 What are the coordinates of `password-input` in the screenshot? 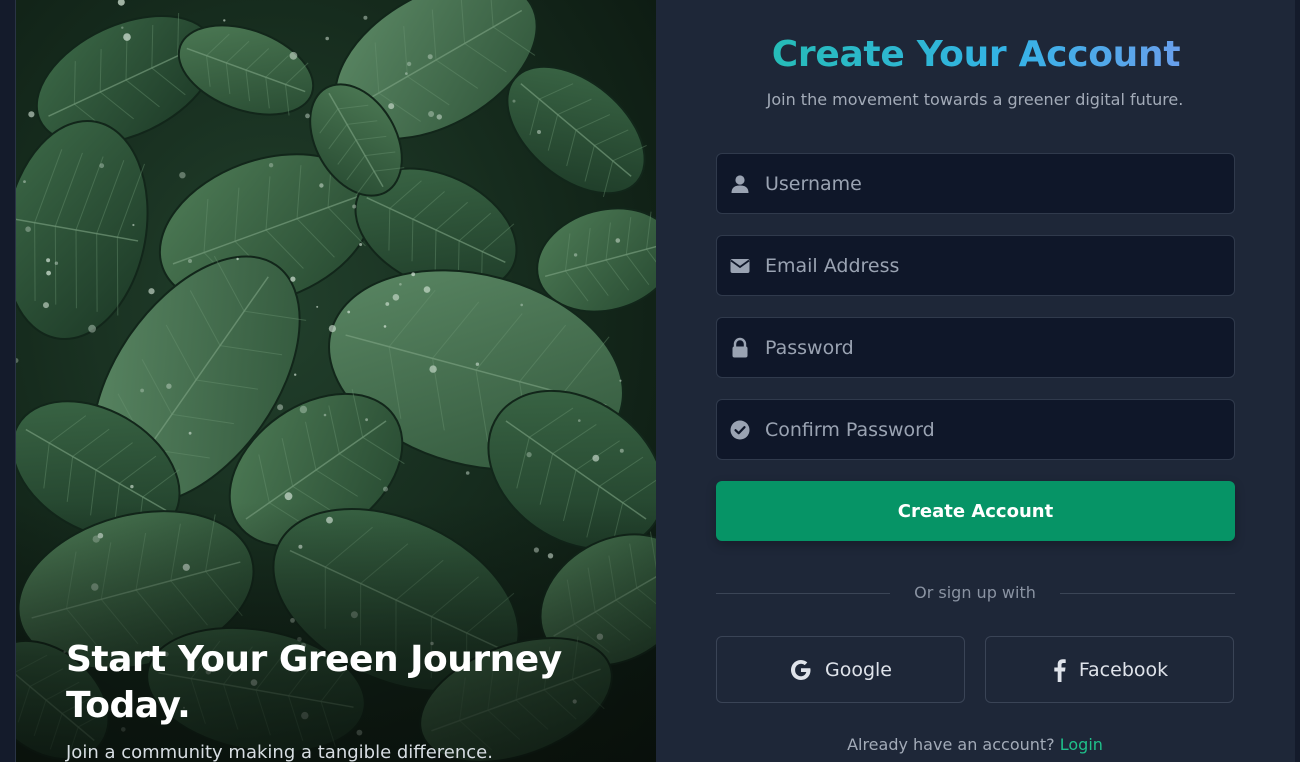 It's located at (995, 347).